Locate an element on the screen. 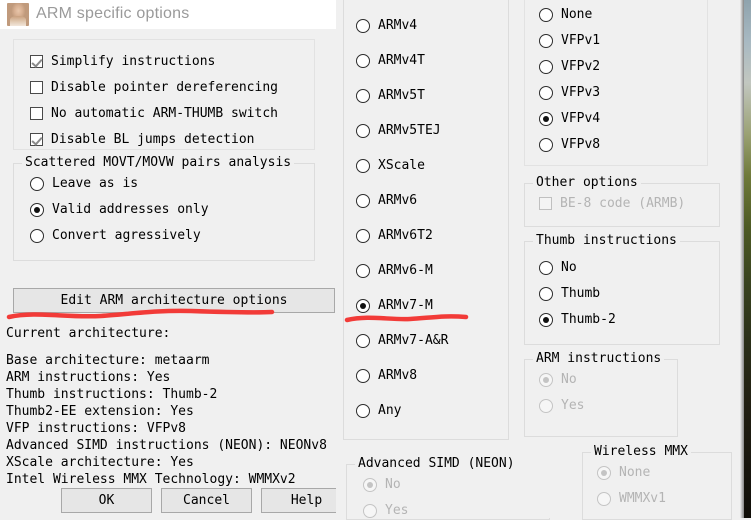  radio-armv8: ARMv8 is located at coordinates (386, 375).